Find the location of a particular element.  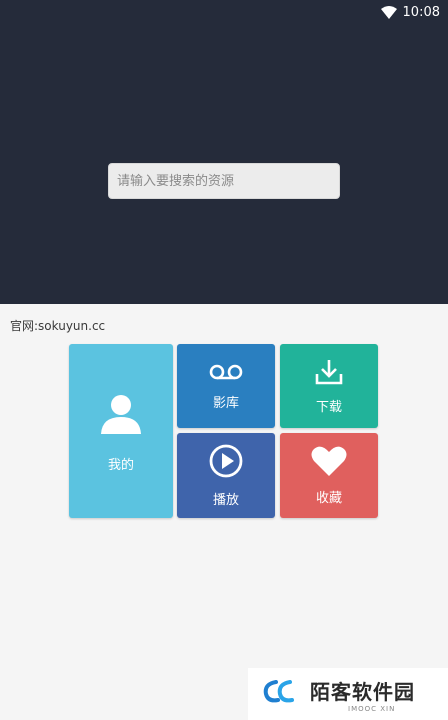

tile-play: 播放 is located at coordinates (226, 475).